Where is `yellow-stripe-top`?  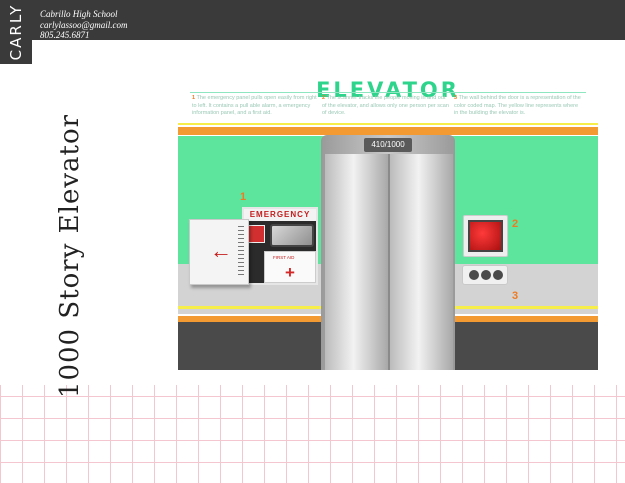 yellow-stripe-top is located at coordinates (388, 124).